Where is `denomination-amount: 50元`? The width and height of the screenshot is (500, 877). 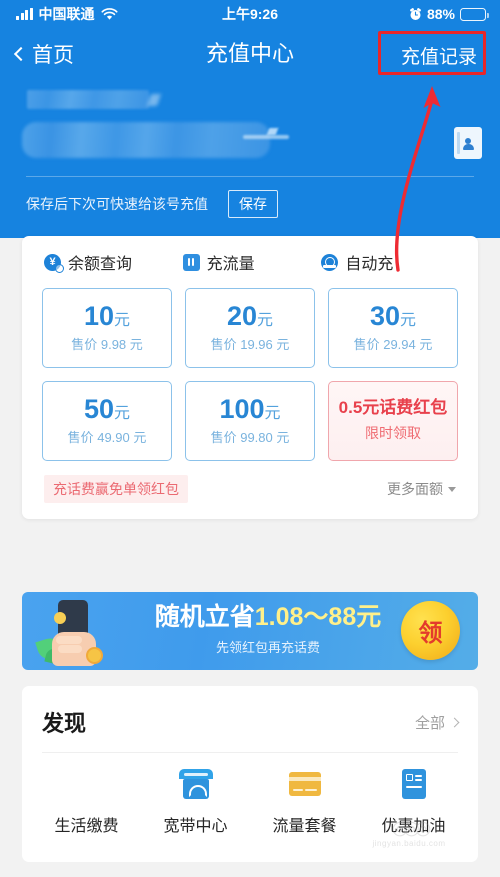 denomination-amount: 50元 is located at coordinates (107, 409).